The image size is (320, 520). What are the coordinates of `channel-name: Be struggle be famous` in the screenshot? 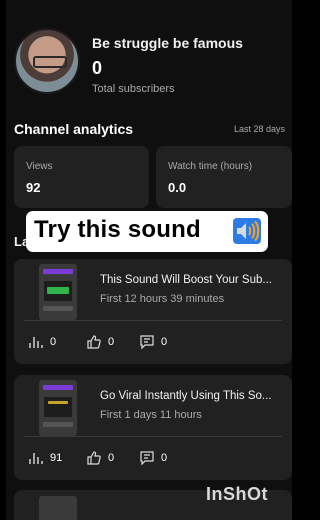 It's located at (167, 43).